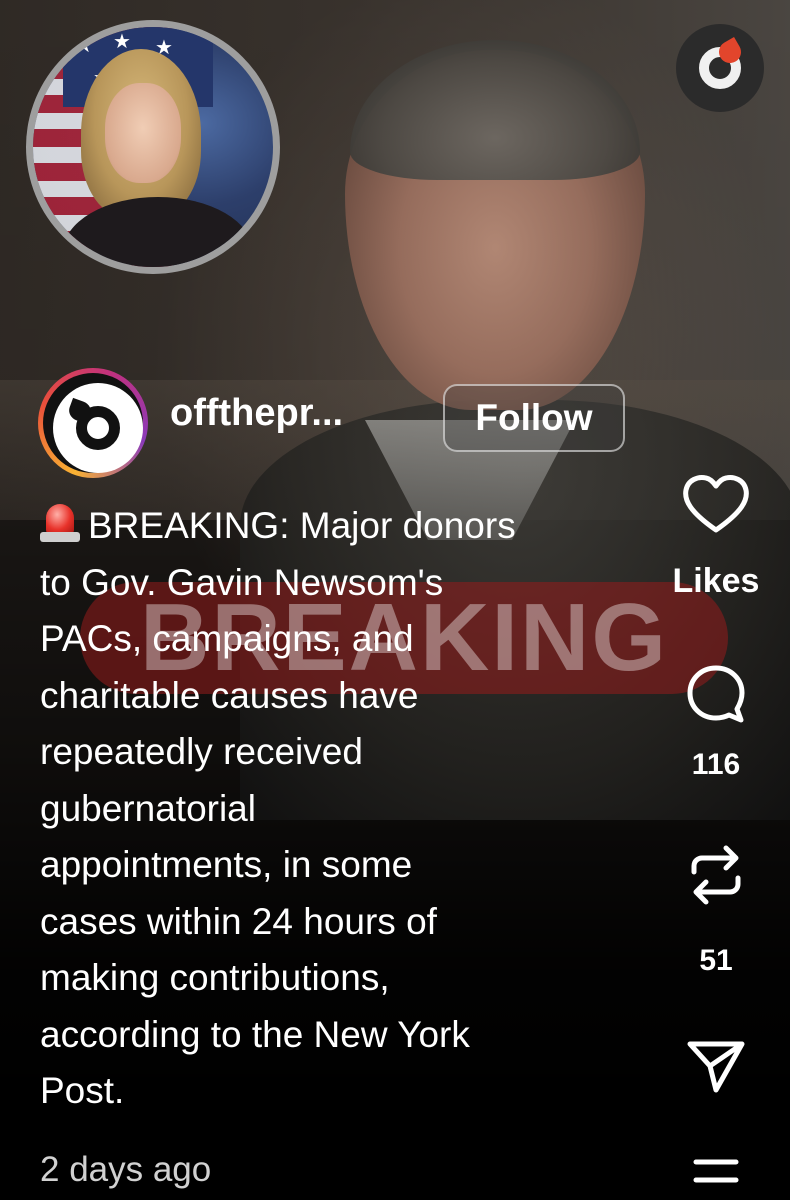 Image resolution: width=790 pixels, height=1200 pixels. What do you see at coordinates (201, 751) in the screenshot?
I see `caption-line: repeatedly received` at bounding box center [201, 751].